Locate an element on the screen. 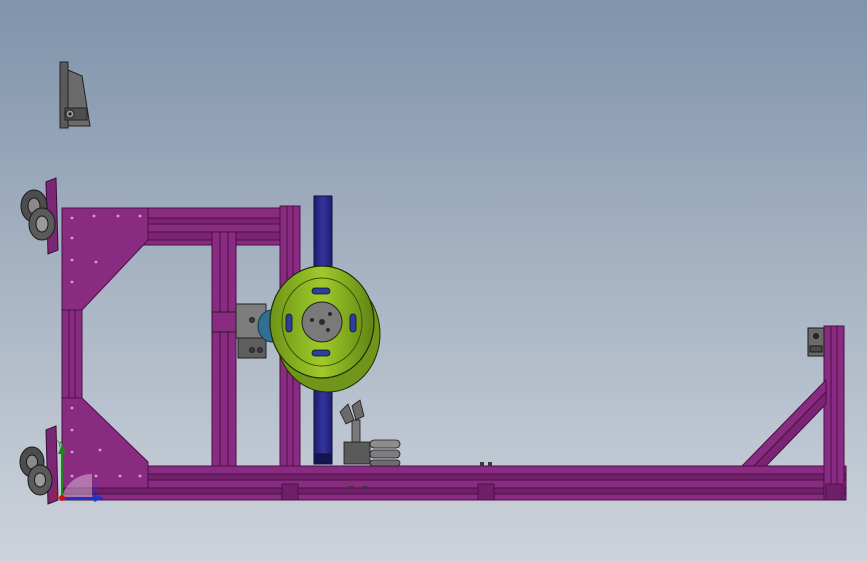 The height and width of the screenshot is (562, 867). coordinate-triad: Y X Z is located at coordinates (82, 475).